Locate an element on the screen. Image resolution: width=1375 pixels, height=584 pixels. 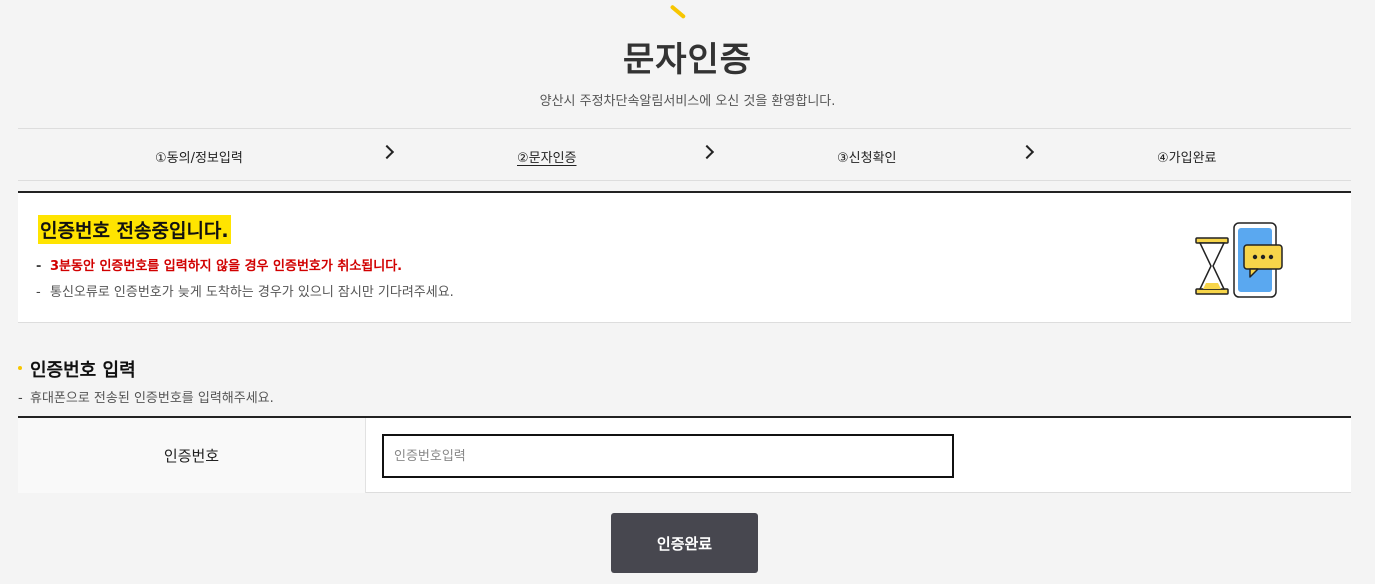
step-indicator: ①동의/정보입력 ②문자인증 ③신청확인 ④가입완료 is located at coordinates (684, 154).